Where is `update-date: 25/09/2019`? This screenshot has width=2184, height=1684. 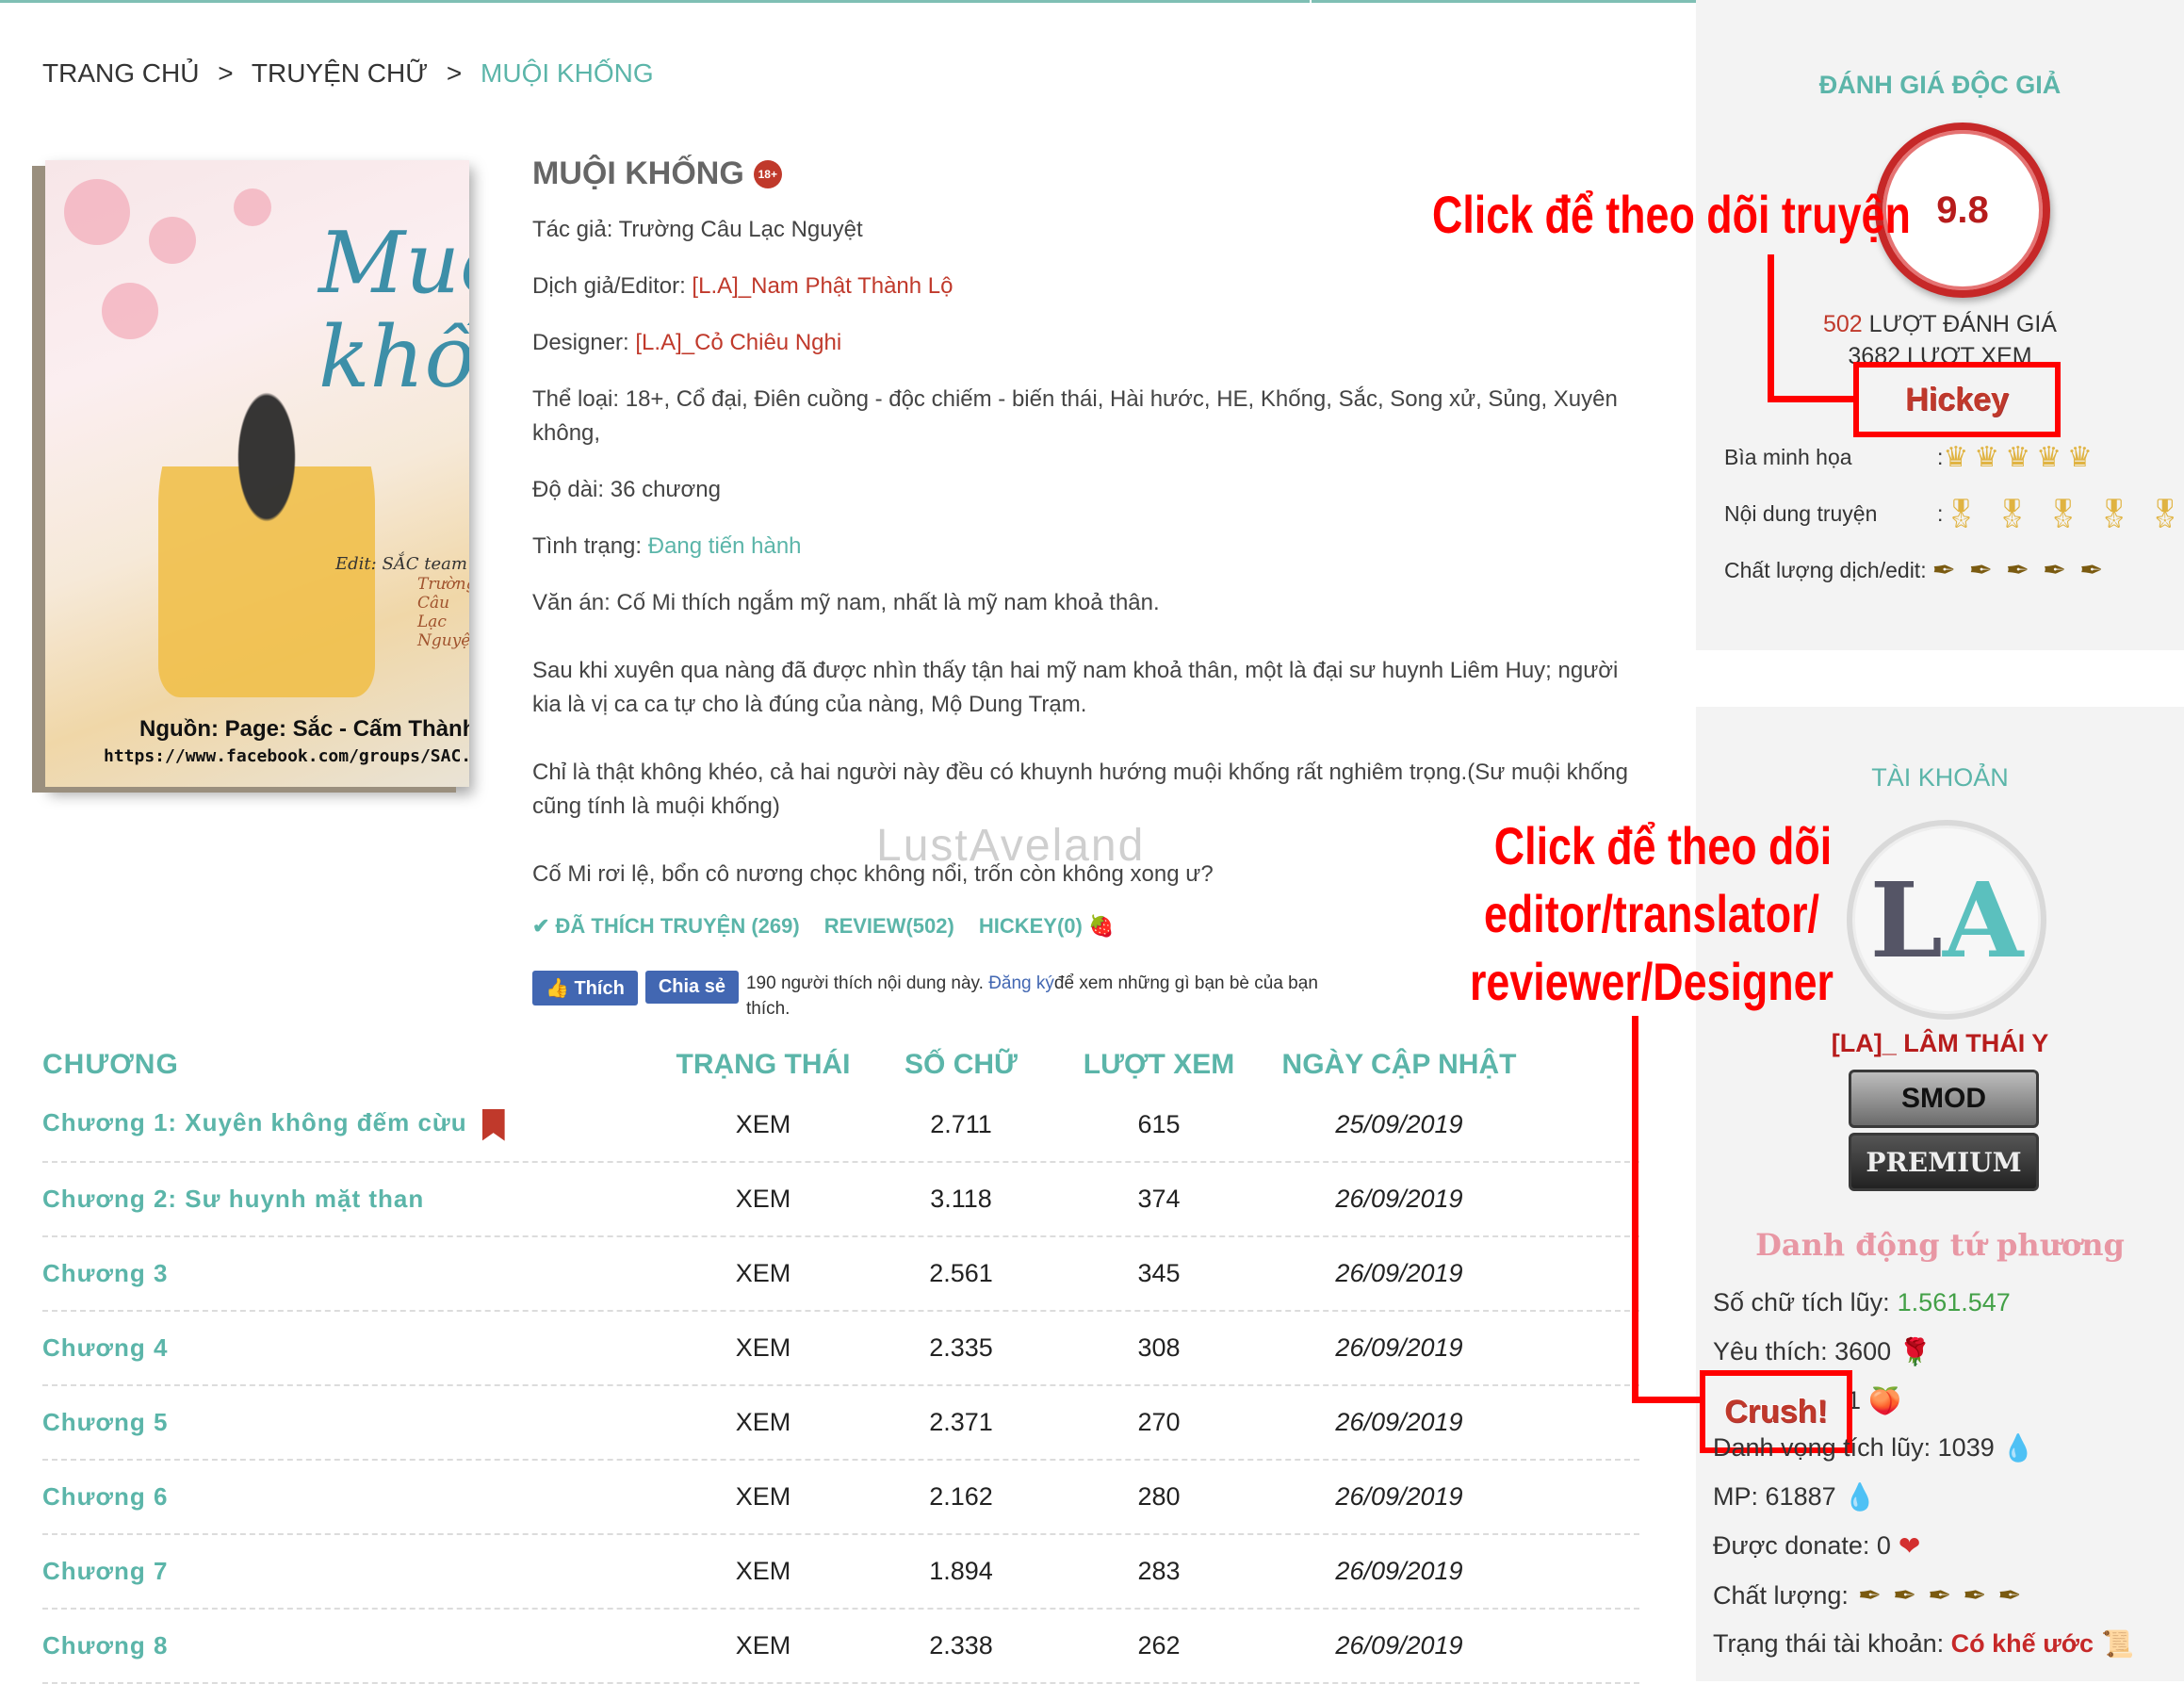 update-date: 25/09/2019 is located at coordinates (1399, 1124).